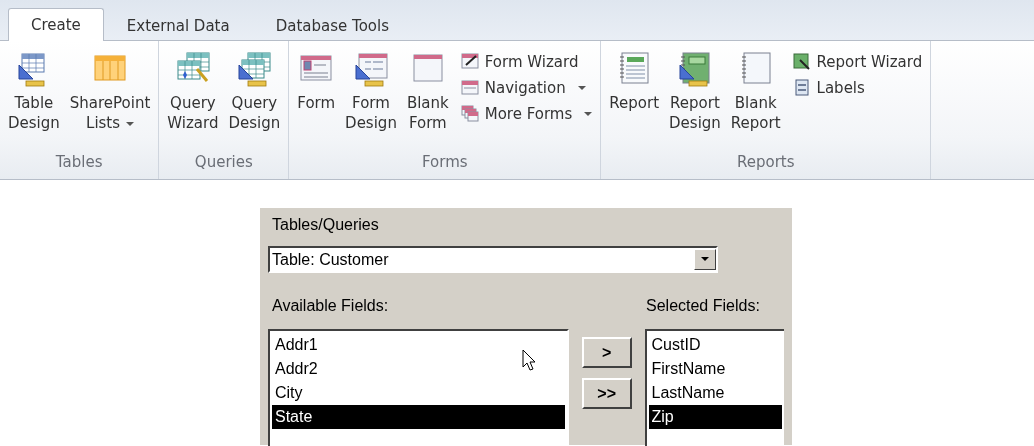  Describe the element at coordinates (634, 99) in the screenshot. I see `ribbon-button: Report` at that location.